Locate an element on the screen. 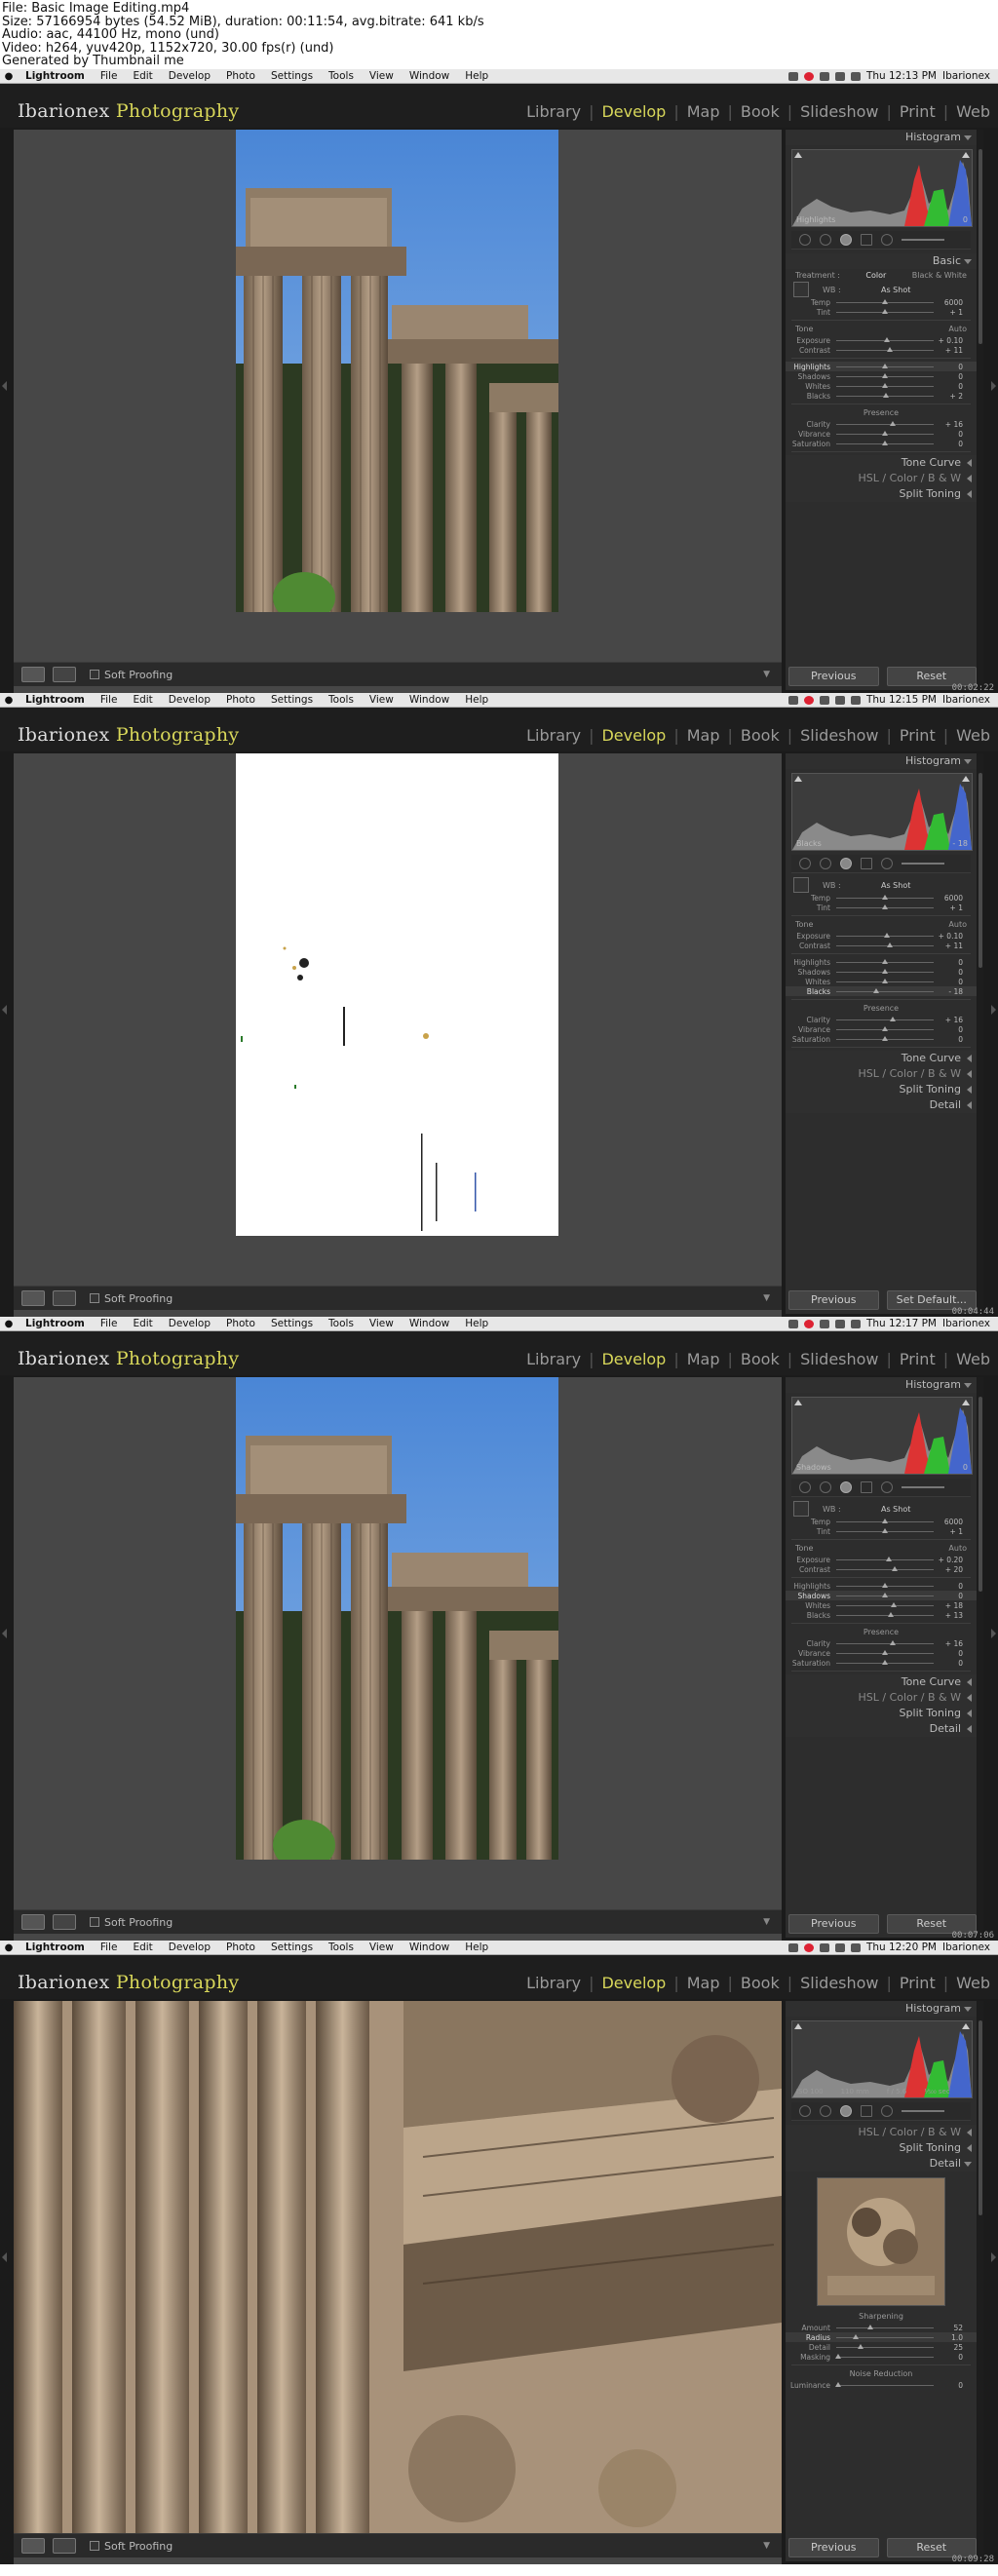 The width and height of the screenshot is (998, 2576). detail-preview-thumb is located at coordinates (881, 2241).